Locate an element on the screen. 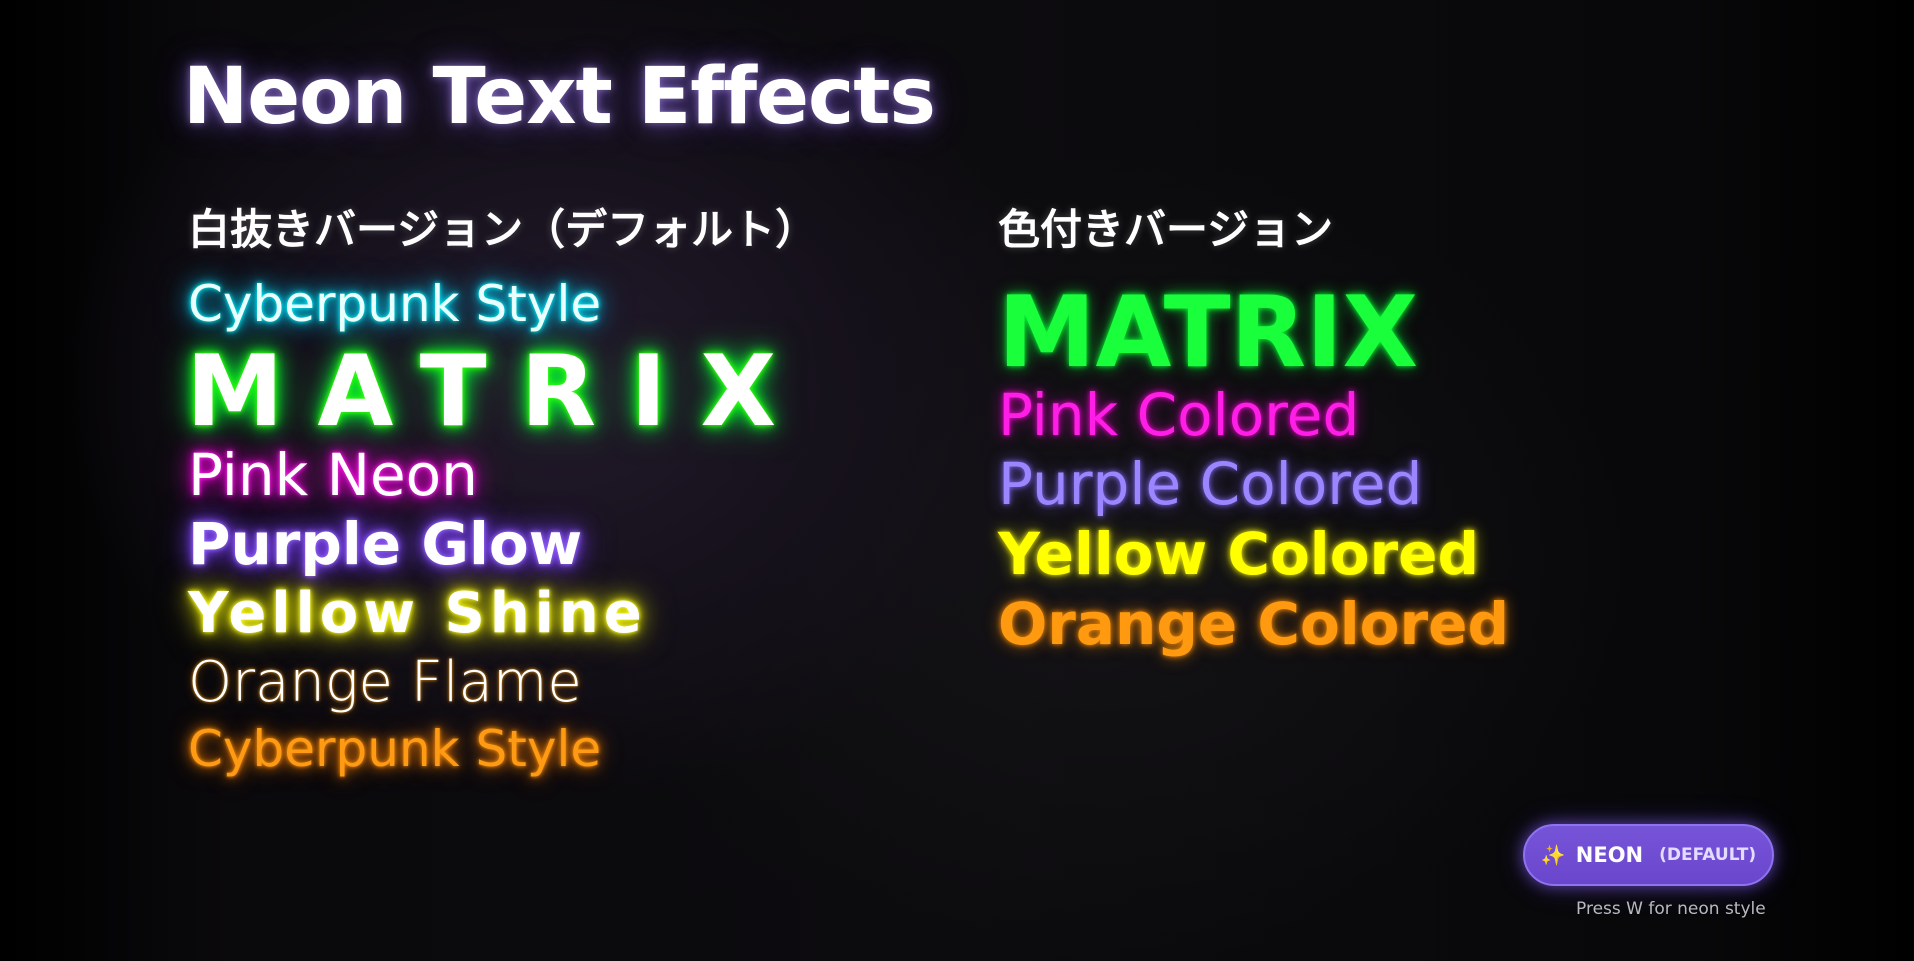  section-heading-colored: 色付きバージョン is located at coordinates (1166, 229).